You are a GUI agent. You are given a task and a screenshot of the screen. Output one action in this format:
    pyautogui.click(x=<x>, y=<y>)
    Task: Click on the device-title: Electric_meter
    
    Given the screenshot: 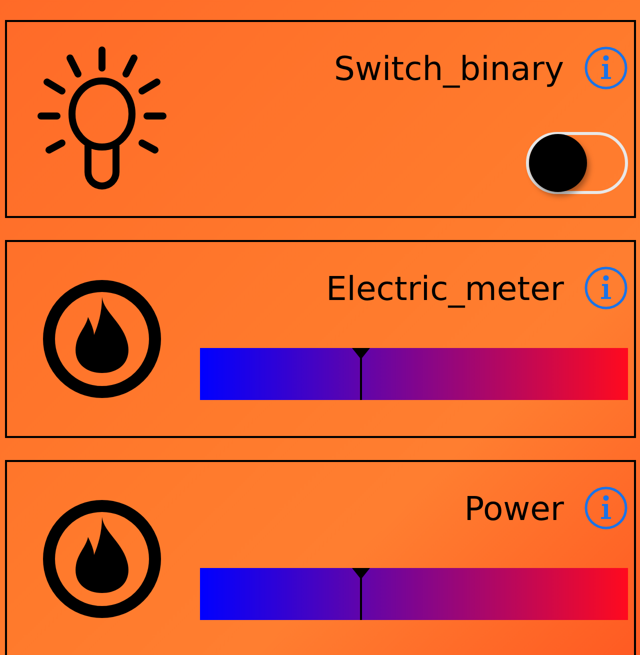 What is the action you would take?
    pyautogui.click(x=445, y=288)
    